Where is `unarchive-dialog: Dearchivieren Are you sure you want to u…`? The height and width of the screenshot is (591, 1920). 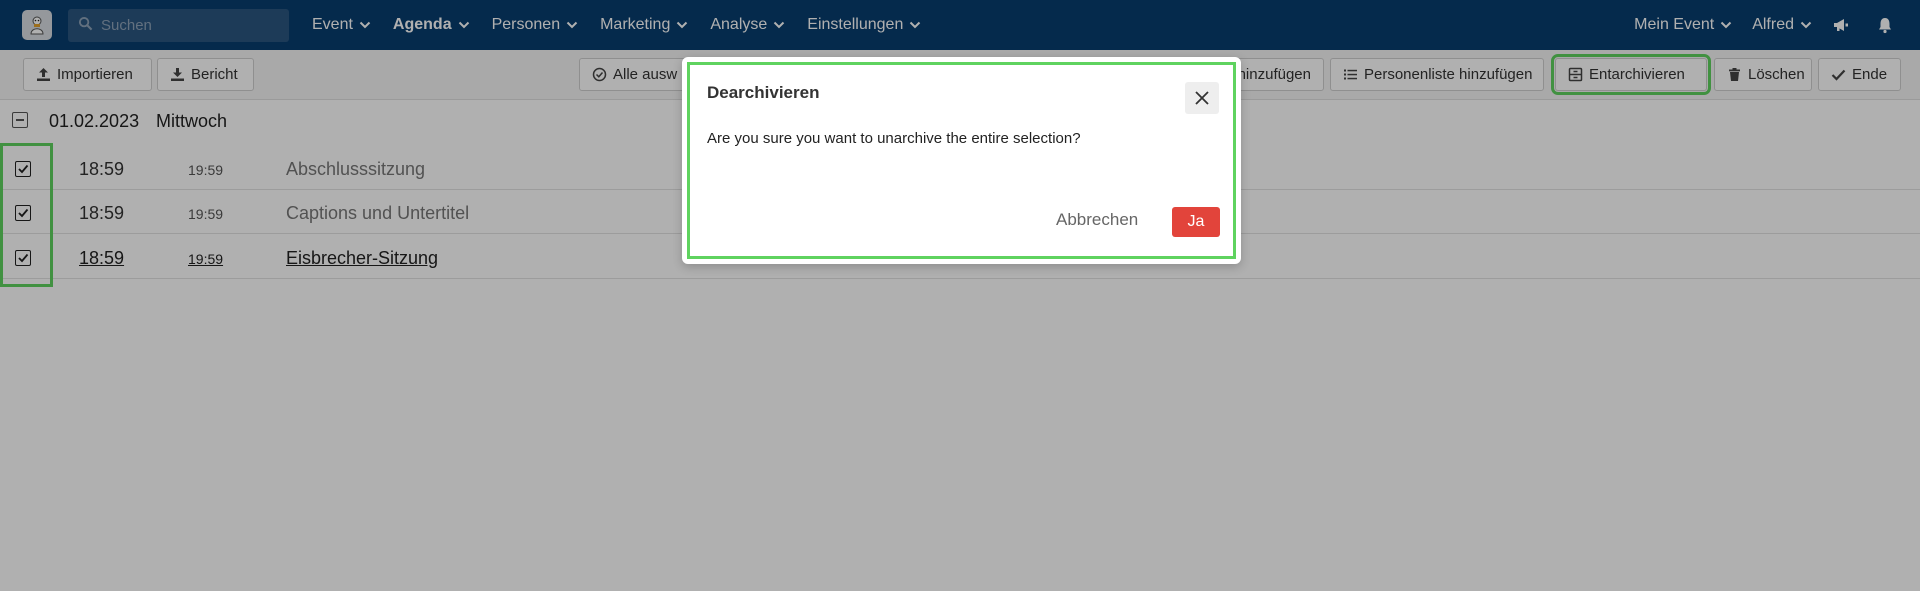 unarchive-dialog: Dearchivieren Are you sure you want to u… is located at coordinates (961, 160).